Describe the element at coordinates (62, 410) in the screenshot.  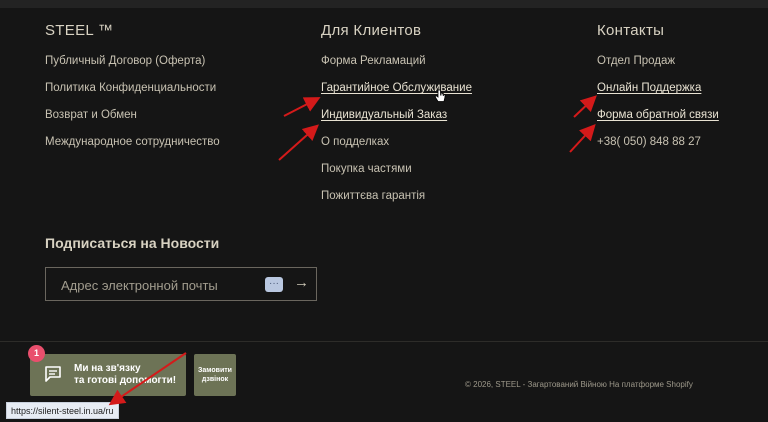
I see `status-bar-url: https://silent-steel.in.ua/ru` at that location.